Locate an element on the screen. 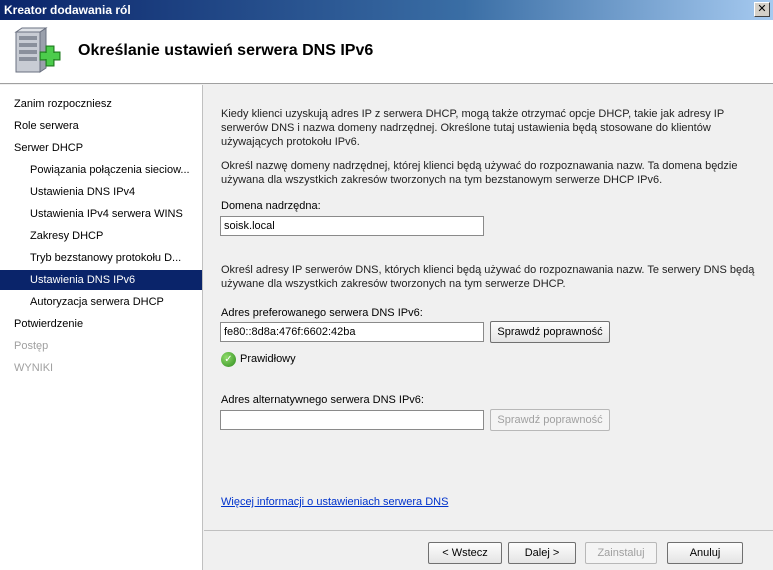 The image size is (773, 570). sidebar-item-results: WYNIKI is located at coordinates (34, 368).